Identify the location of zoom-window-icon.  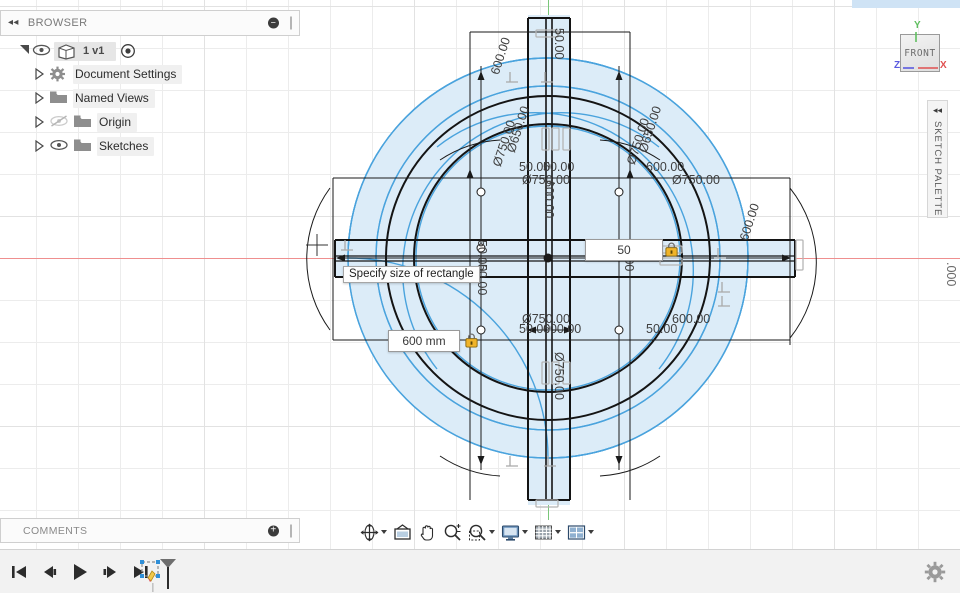
(477, 532).